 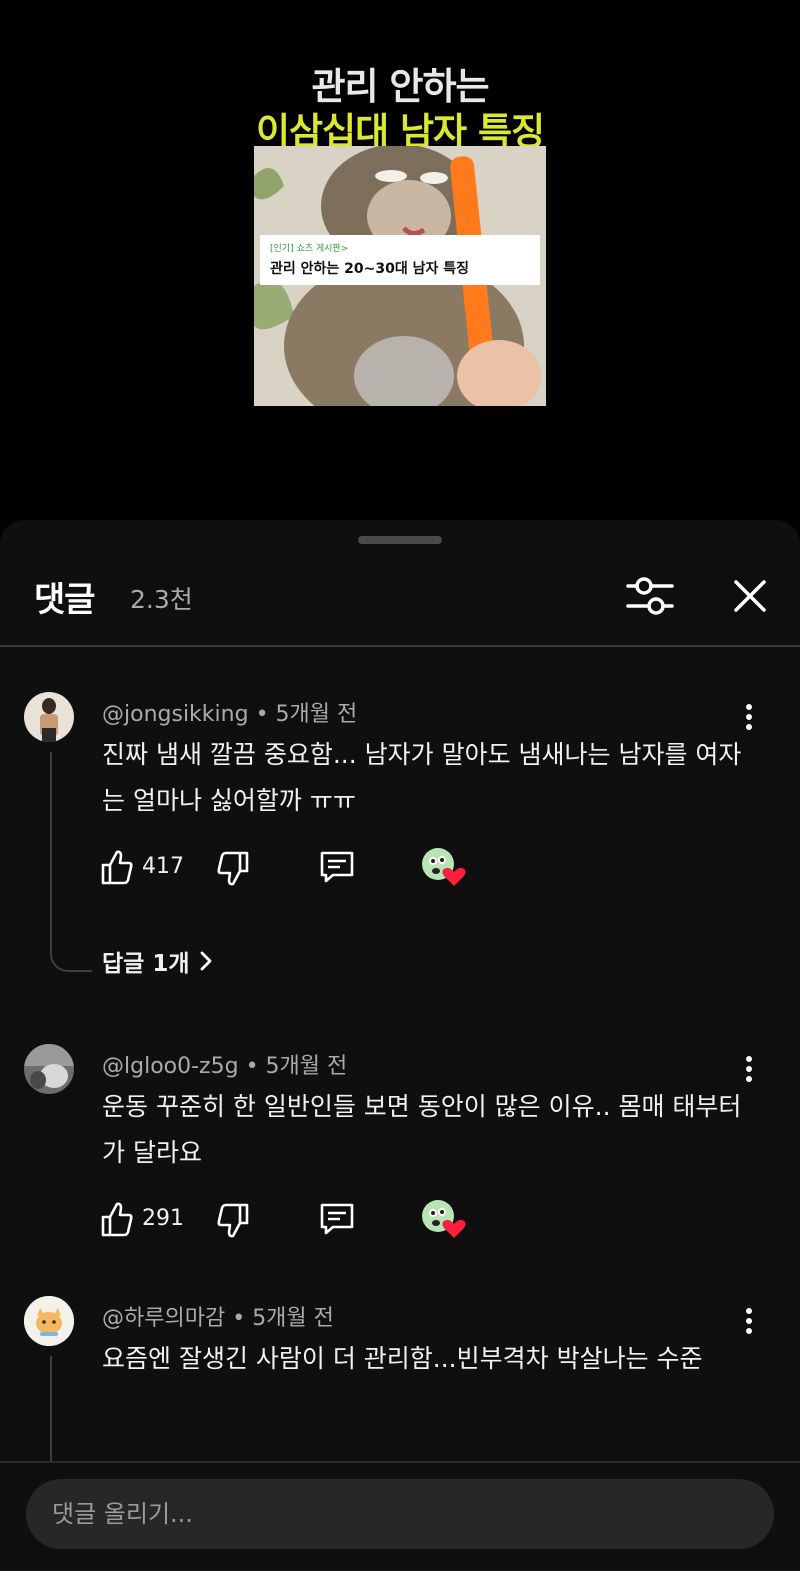 I want to click on thumbnail-card: [인기] 쇼츠 게시판> 관리 안하는 20~30대 남자 특징, so click(x=400, y=260).